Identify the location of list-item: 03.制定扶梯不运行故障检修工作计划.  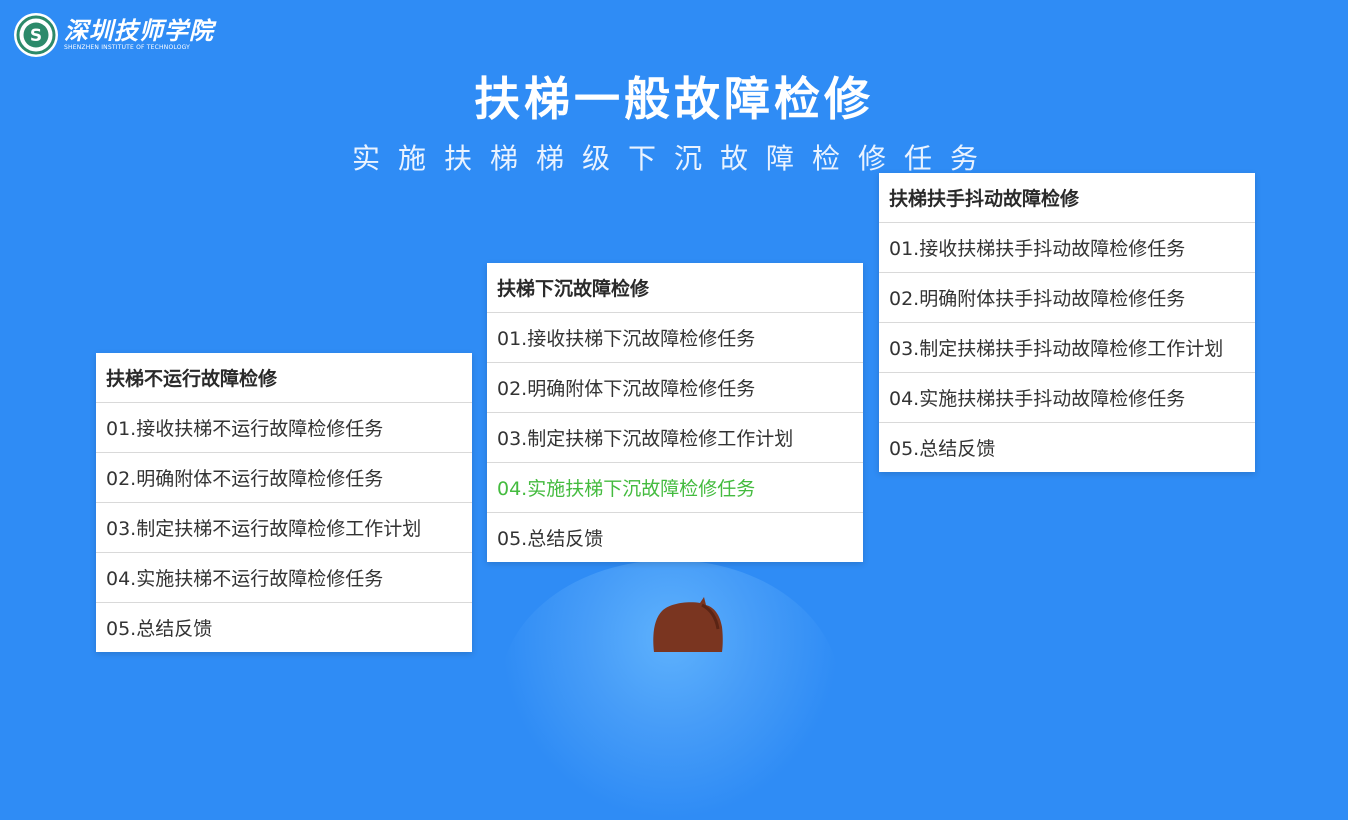
(284, 528).